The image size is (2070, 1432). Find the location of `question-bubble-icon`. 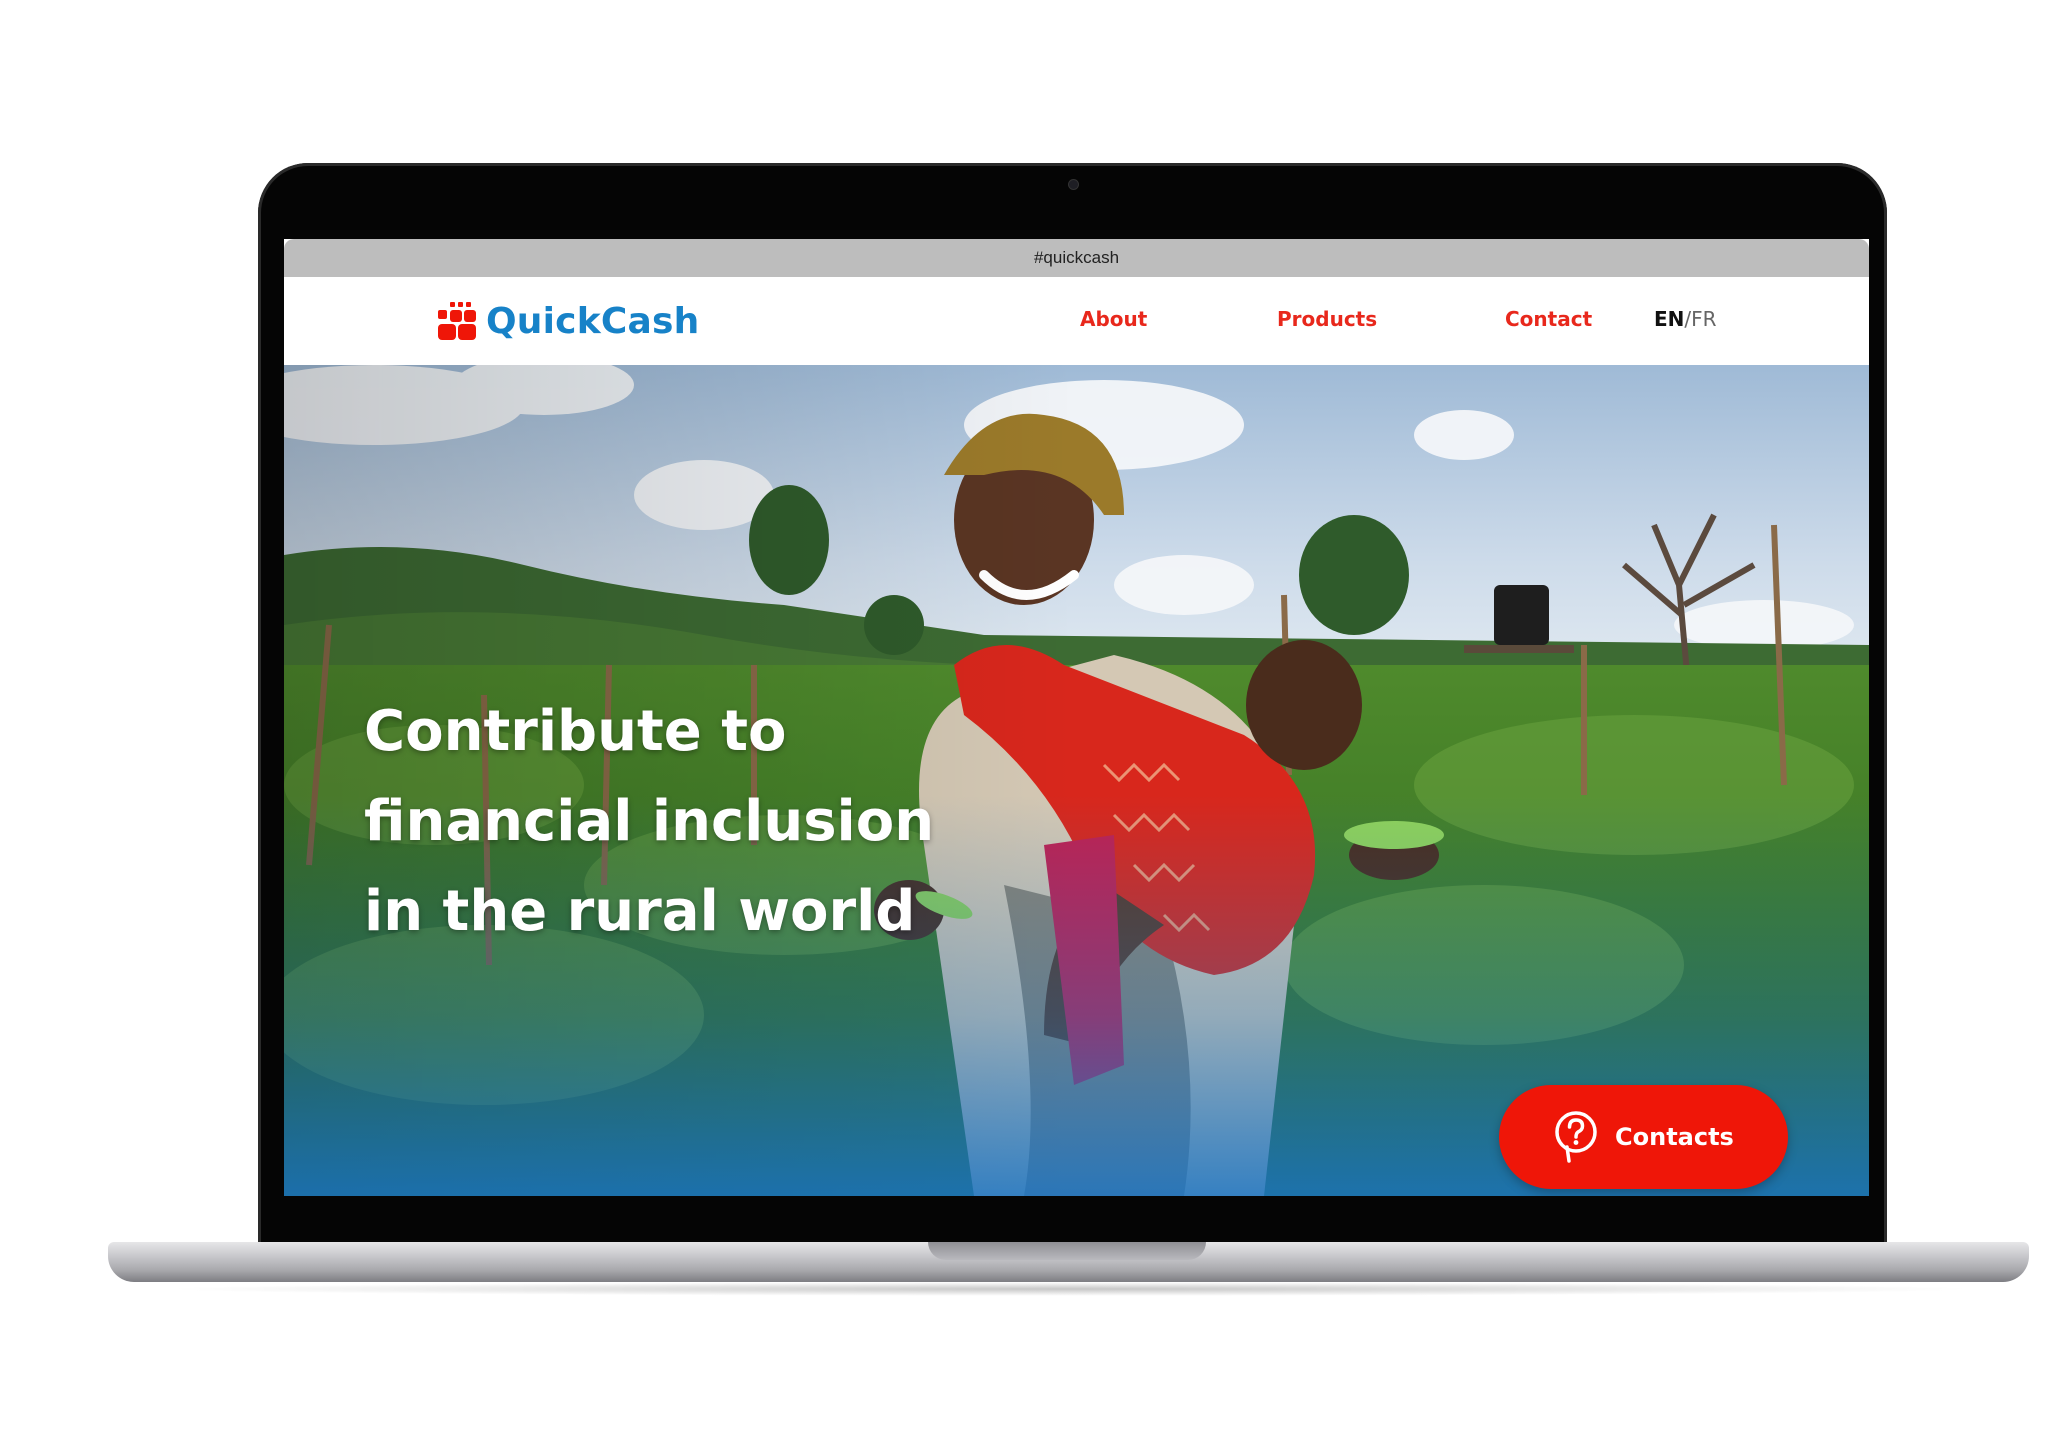

question-bubble-icon is located at coordinates (1576, 1137).